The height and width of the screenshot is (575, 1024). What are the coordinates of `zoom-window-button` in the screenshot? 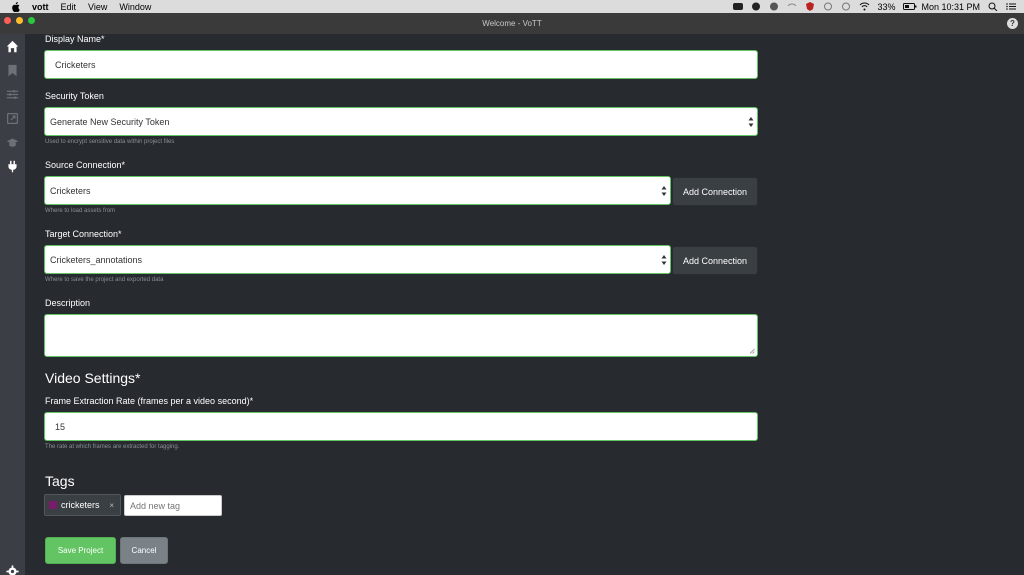 It's located at (31, 20).